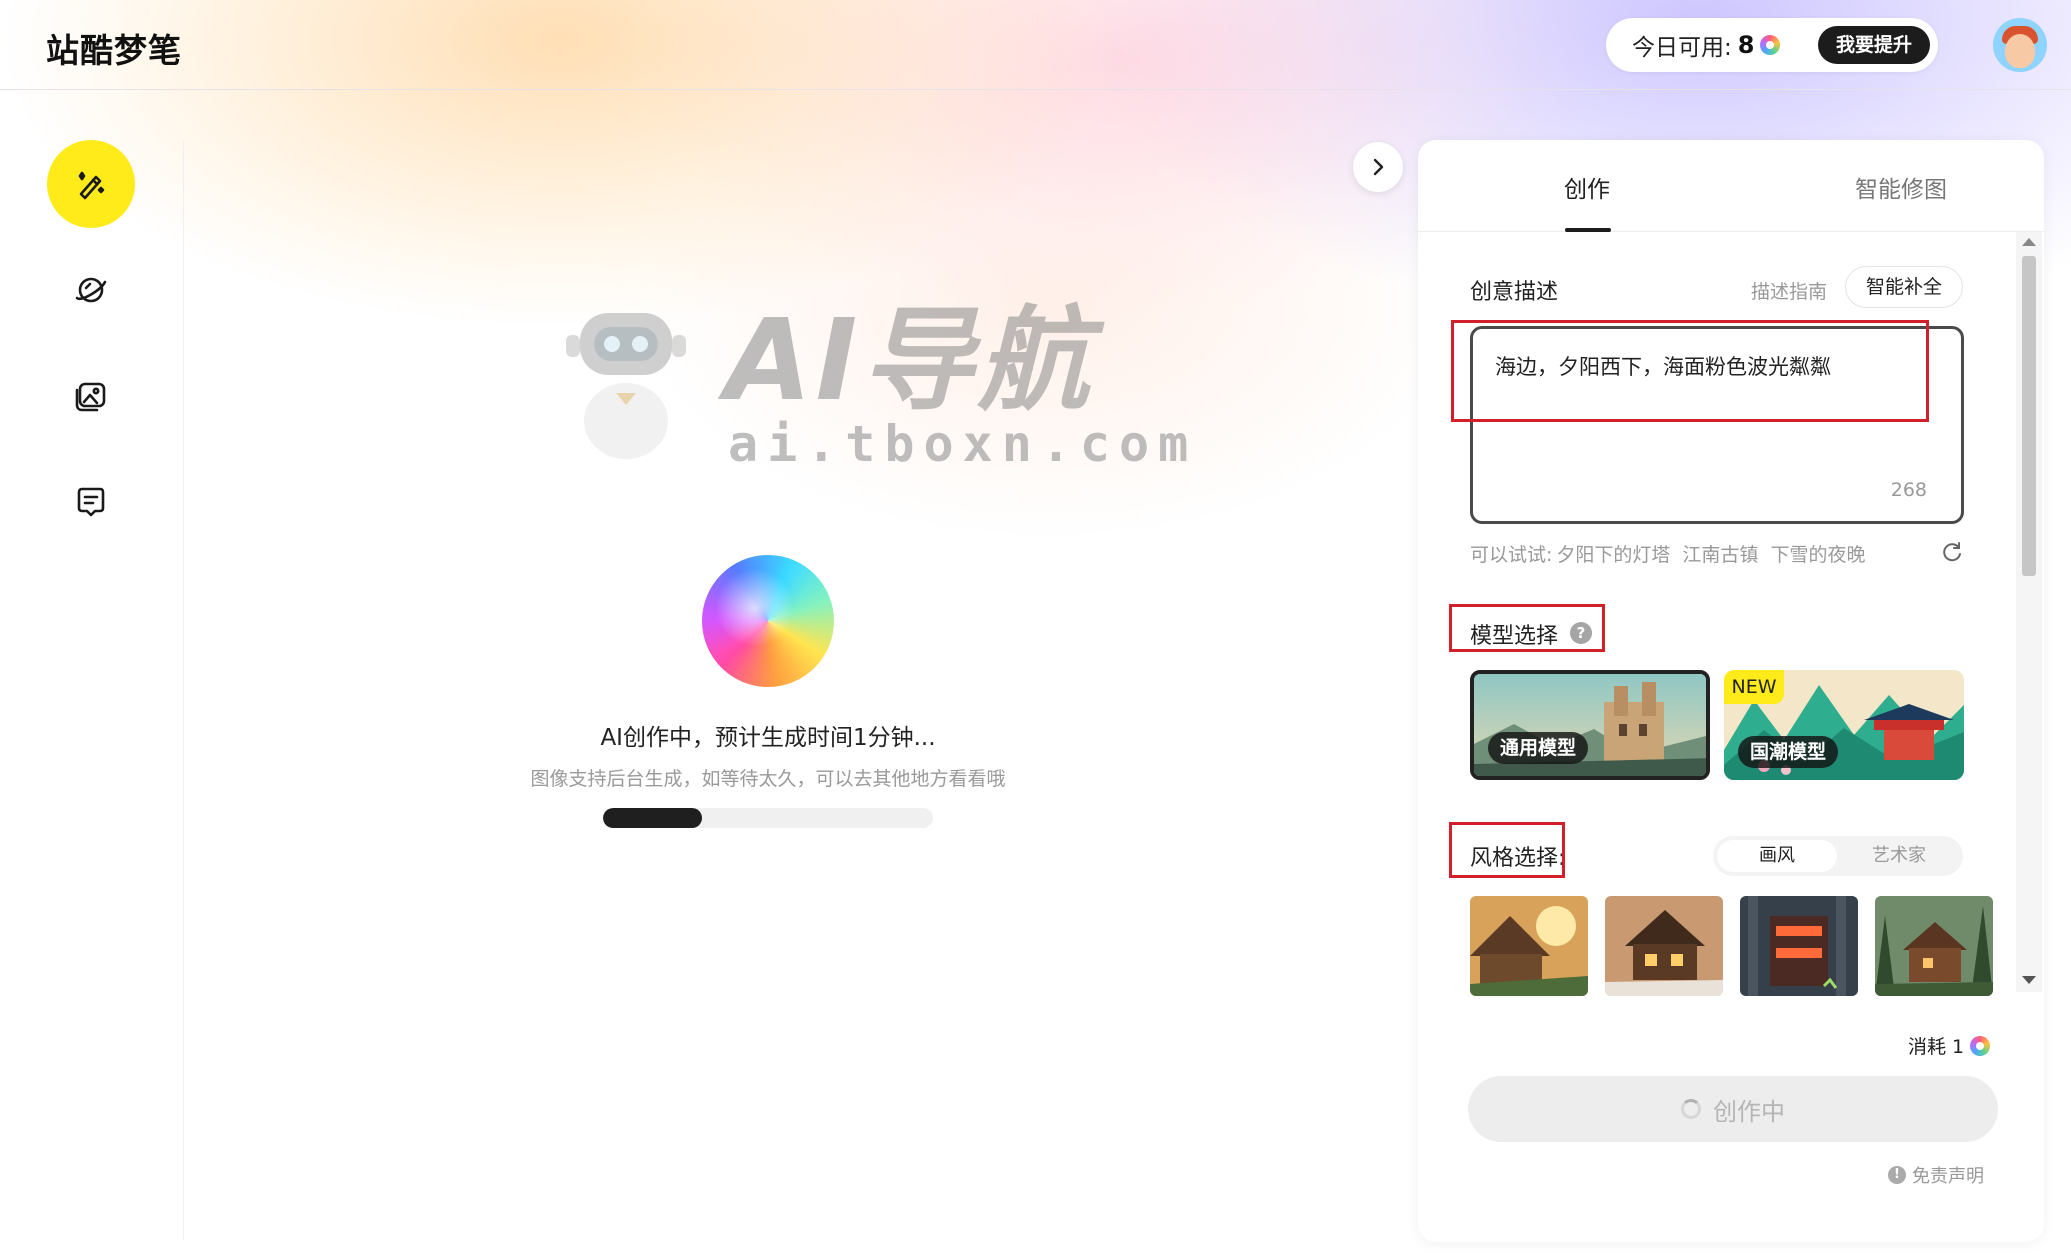 The height and width of the screenshot is (1258, 2071). I want to click on upgrade-button: 我要提升, so click(1874, 45).